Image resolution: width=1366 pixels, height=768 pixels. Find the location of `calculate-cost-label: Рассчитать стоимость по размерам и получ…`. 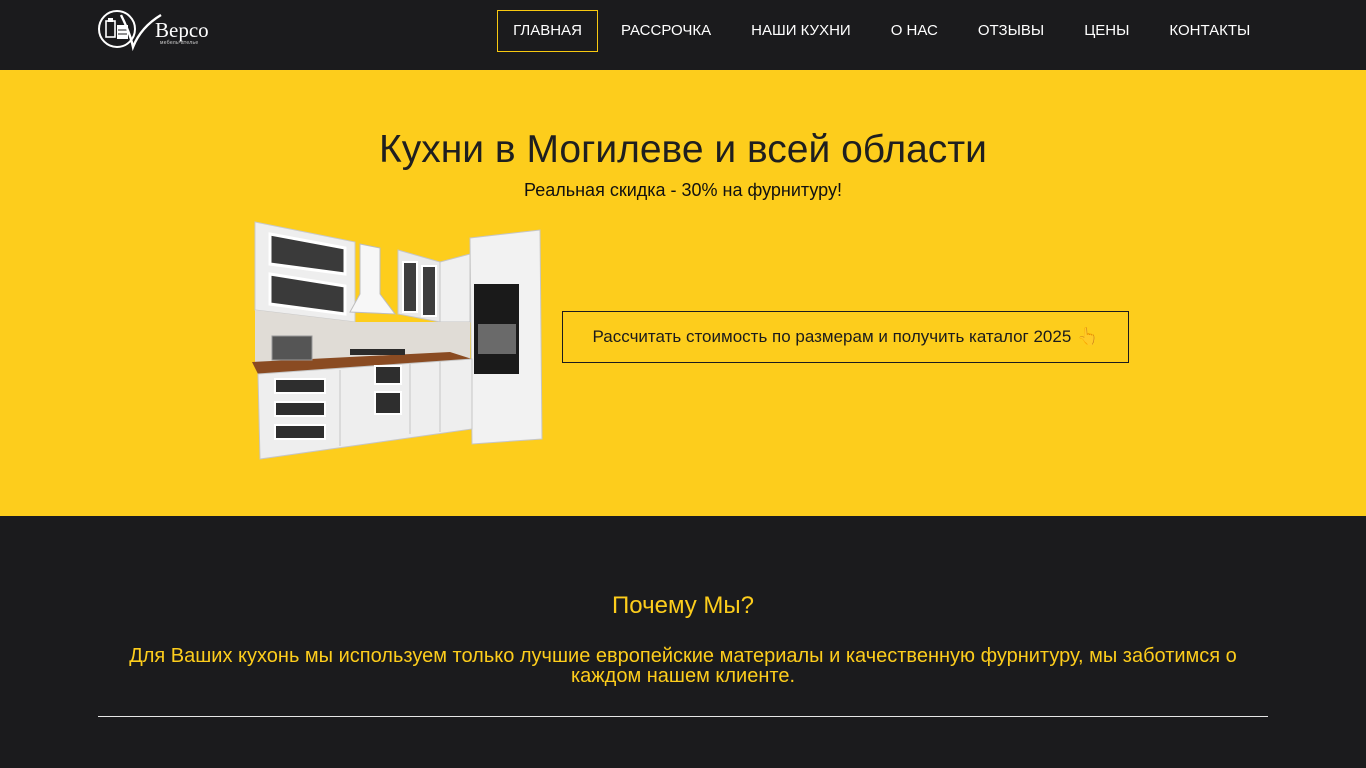

calculate-cost-label: Рассчитать стоимость по размерам и получ… is located at coordinates (832, 336).